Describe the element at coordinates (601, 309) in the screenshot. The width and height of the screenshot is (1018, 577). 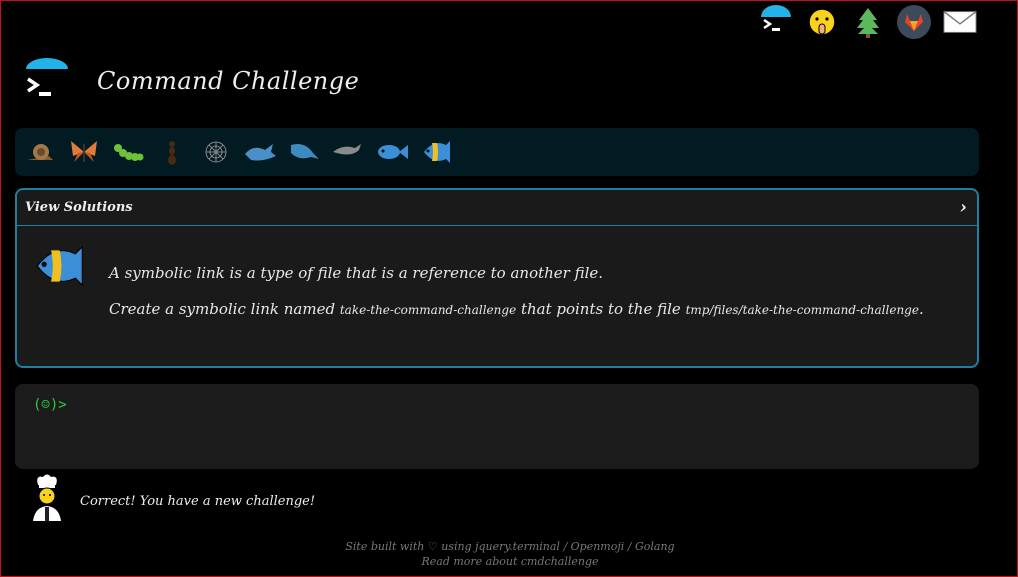
I see `line2-mid: that points to the file` at that location.